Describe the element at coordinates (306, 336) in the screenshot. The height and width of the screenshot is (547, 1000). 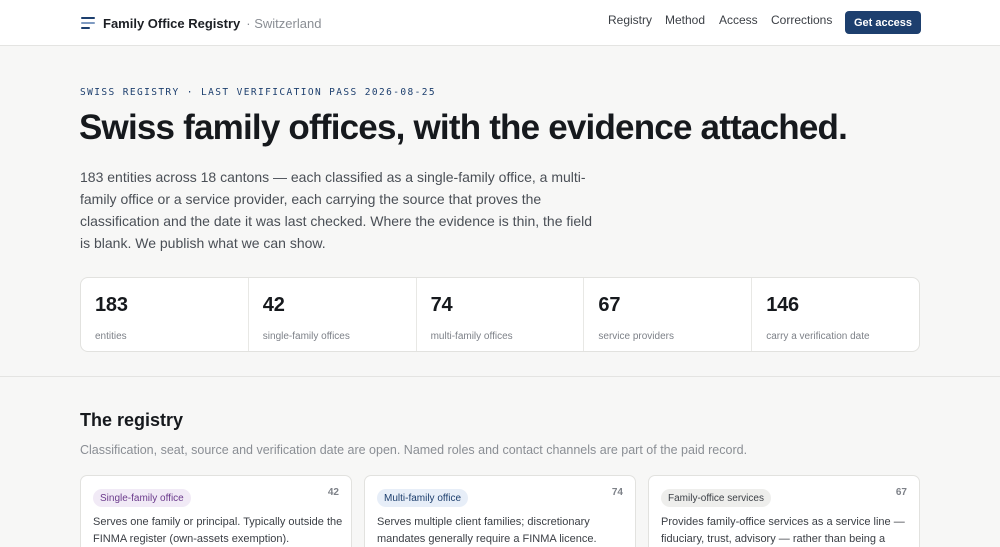
I see `stat-label: single-family offices` at that location.